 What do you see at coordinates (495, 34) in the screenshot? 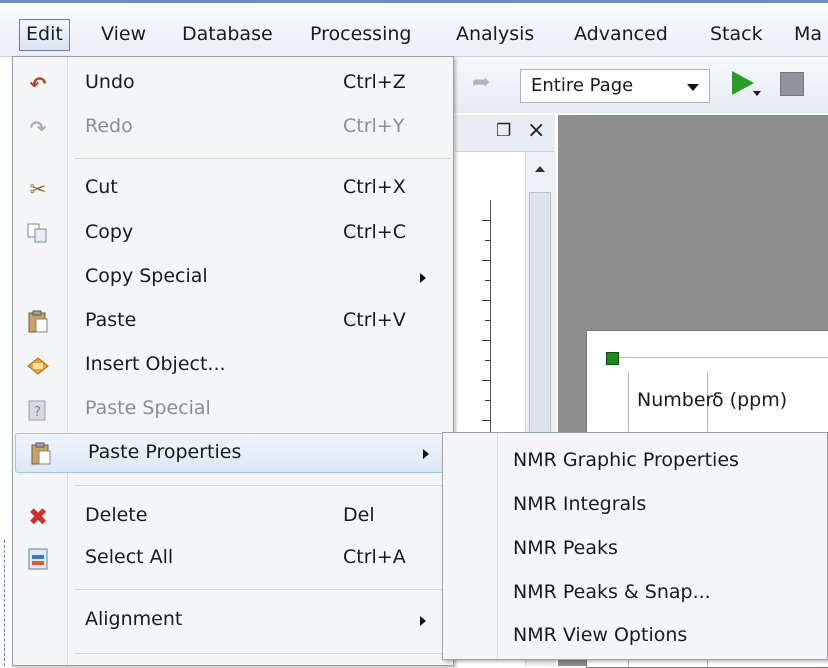
I see `menu-analysis: Analysis` at bounding box center [495, 34].